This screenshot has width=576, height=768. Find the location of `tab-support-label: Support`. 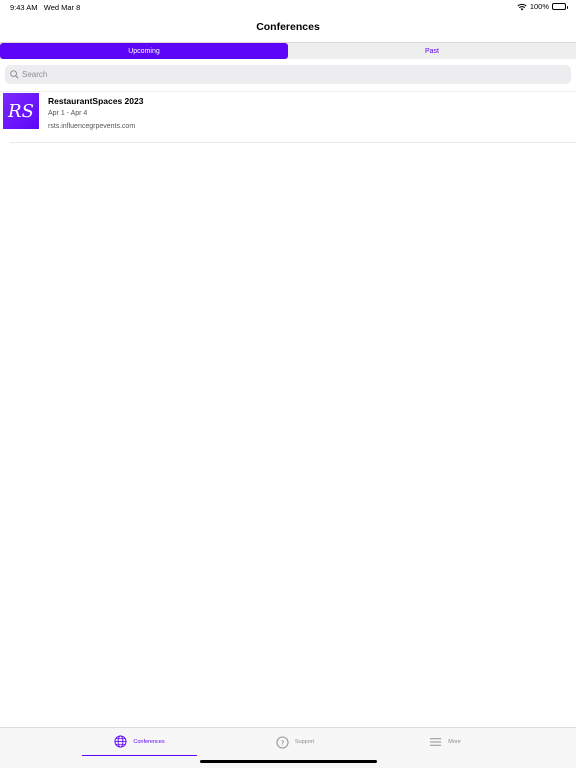

tab-support-label: Support is located at coordinates (304, 742).